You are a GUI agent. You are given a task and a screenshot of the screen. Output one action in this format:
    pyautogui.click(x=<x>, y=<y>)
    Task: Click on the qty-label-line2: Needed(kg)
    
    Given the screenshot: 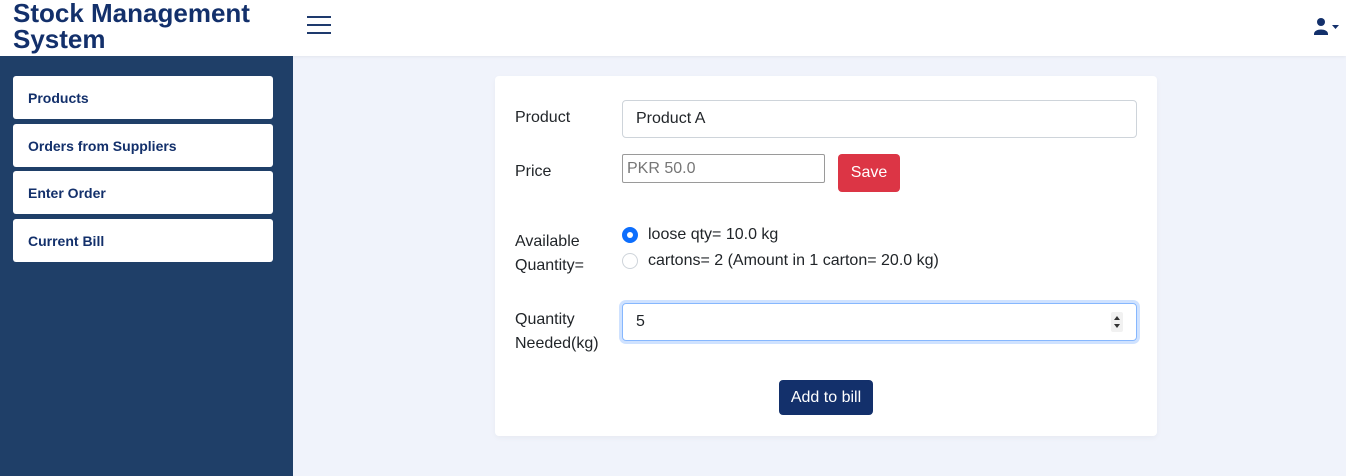 What is the action you would take?
    pyautogui.click(x=557, y=343)
    